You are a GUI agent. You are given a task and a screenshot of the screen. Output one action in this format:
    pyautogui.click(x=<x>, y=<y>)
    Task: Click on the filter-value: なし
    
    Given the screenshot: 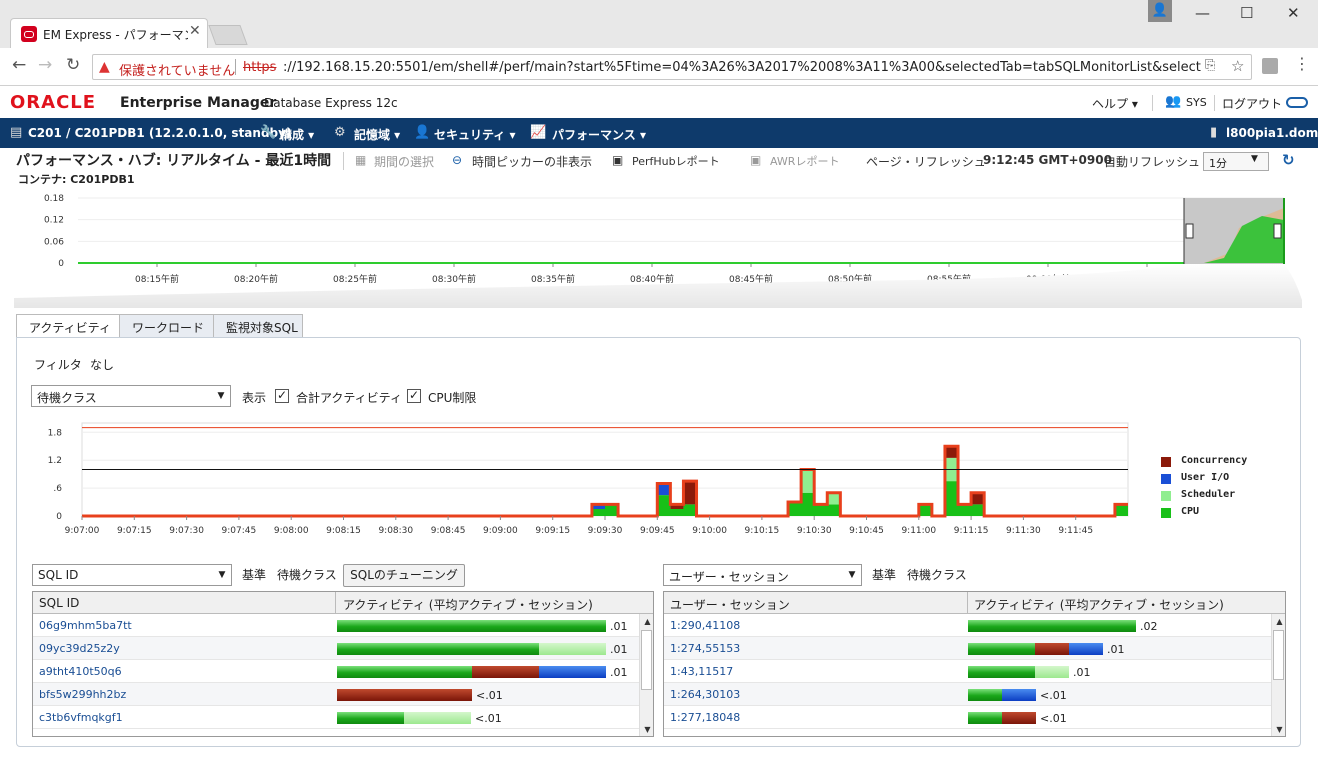 What is the action you would take?
    pyautogui.click(x=102, y=365)
    